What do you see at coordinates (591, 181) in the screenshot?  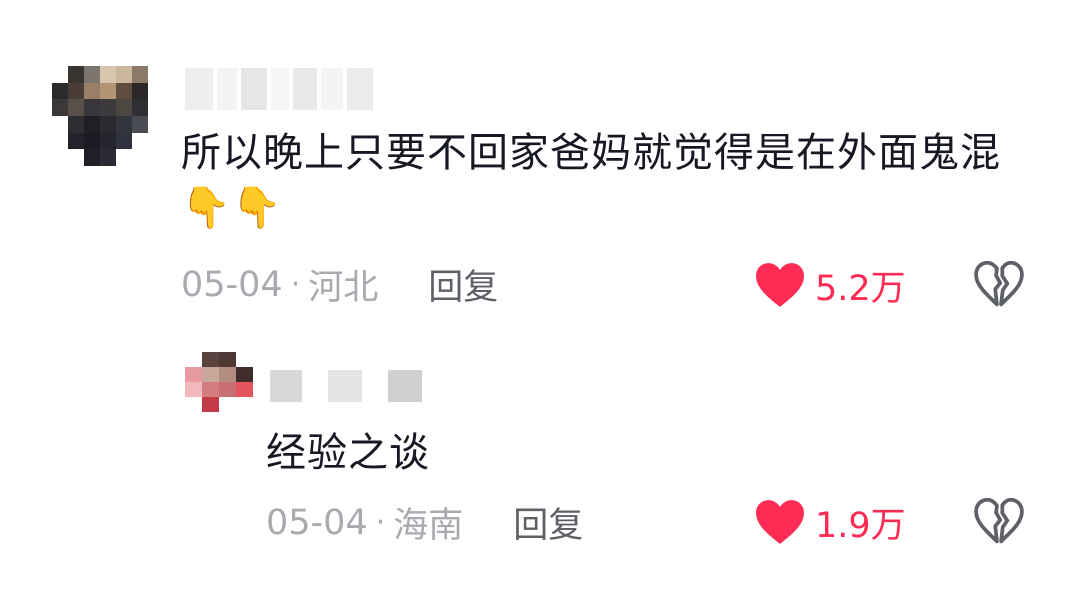 I see `comment-text: 所以晚上只要不回家爸妈就觉得是在外面鬼混👇👇` at bounding box center [591, 181].